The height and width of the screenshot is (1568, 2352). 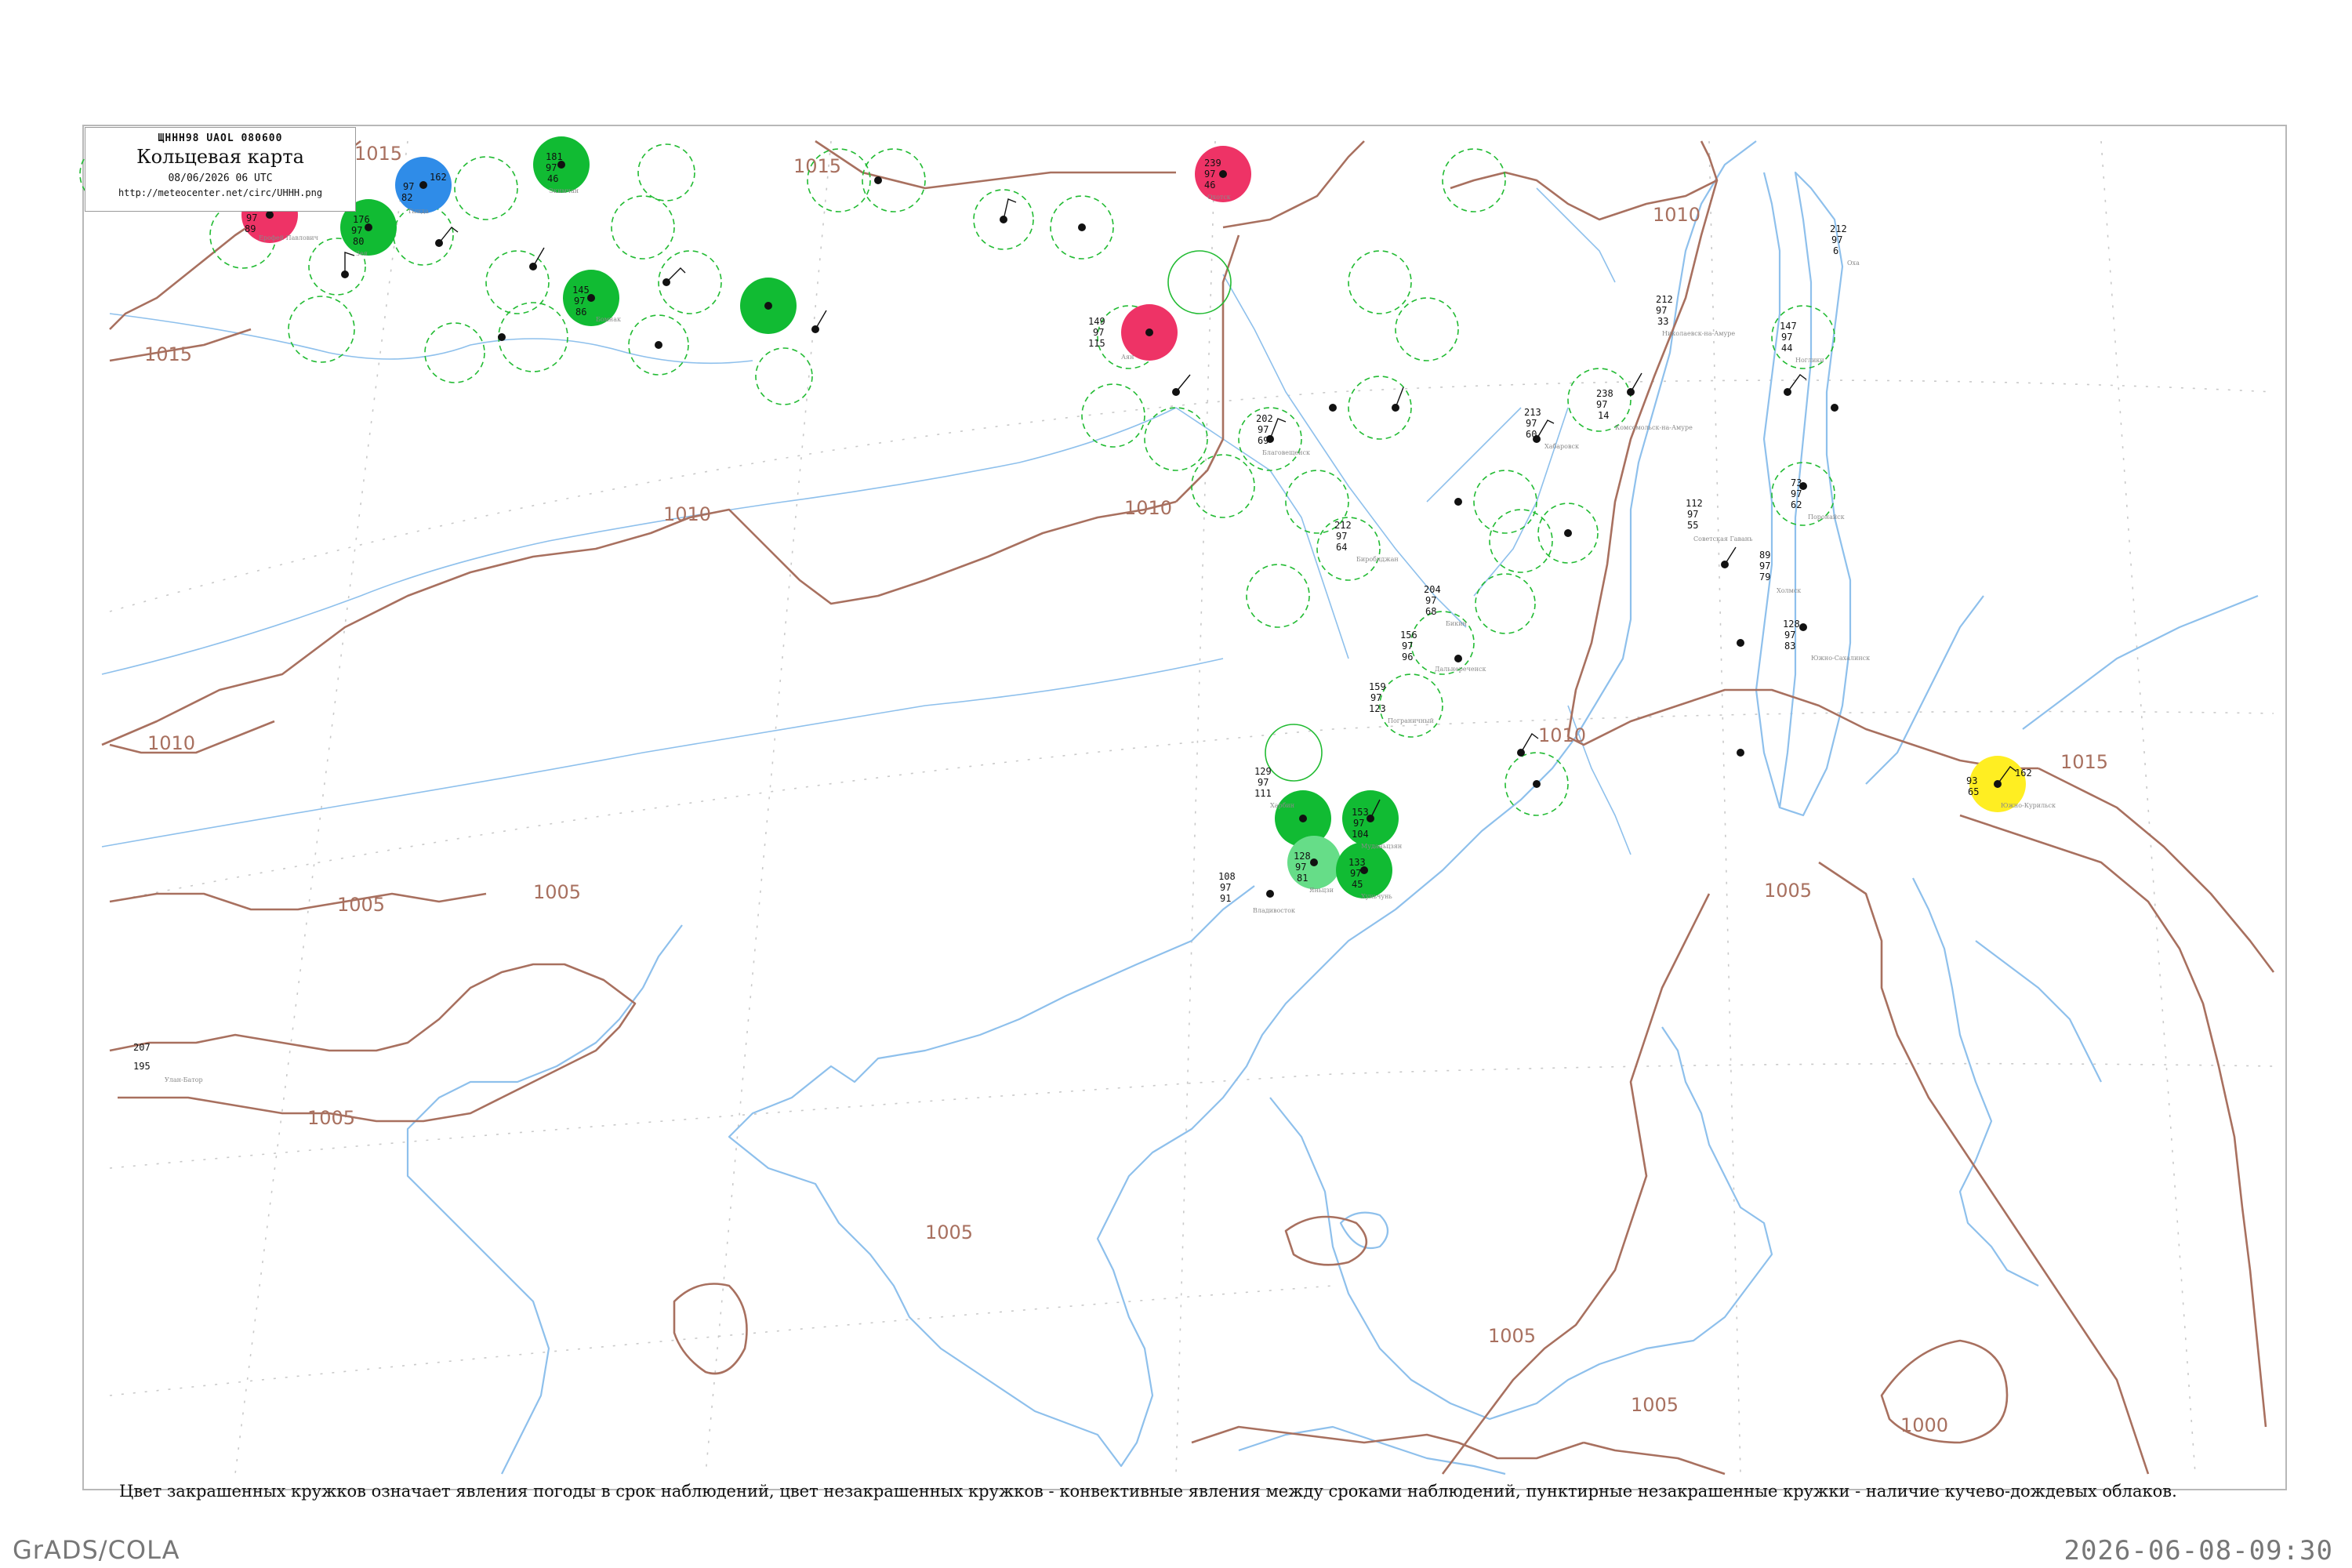 What do you see at coordinates (1532, 413) in the screenshot?
I see `station-pressure: 213` at bounding box center [1532, 413].